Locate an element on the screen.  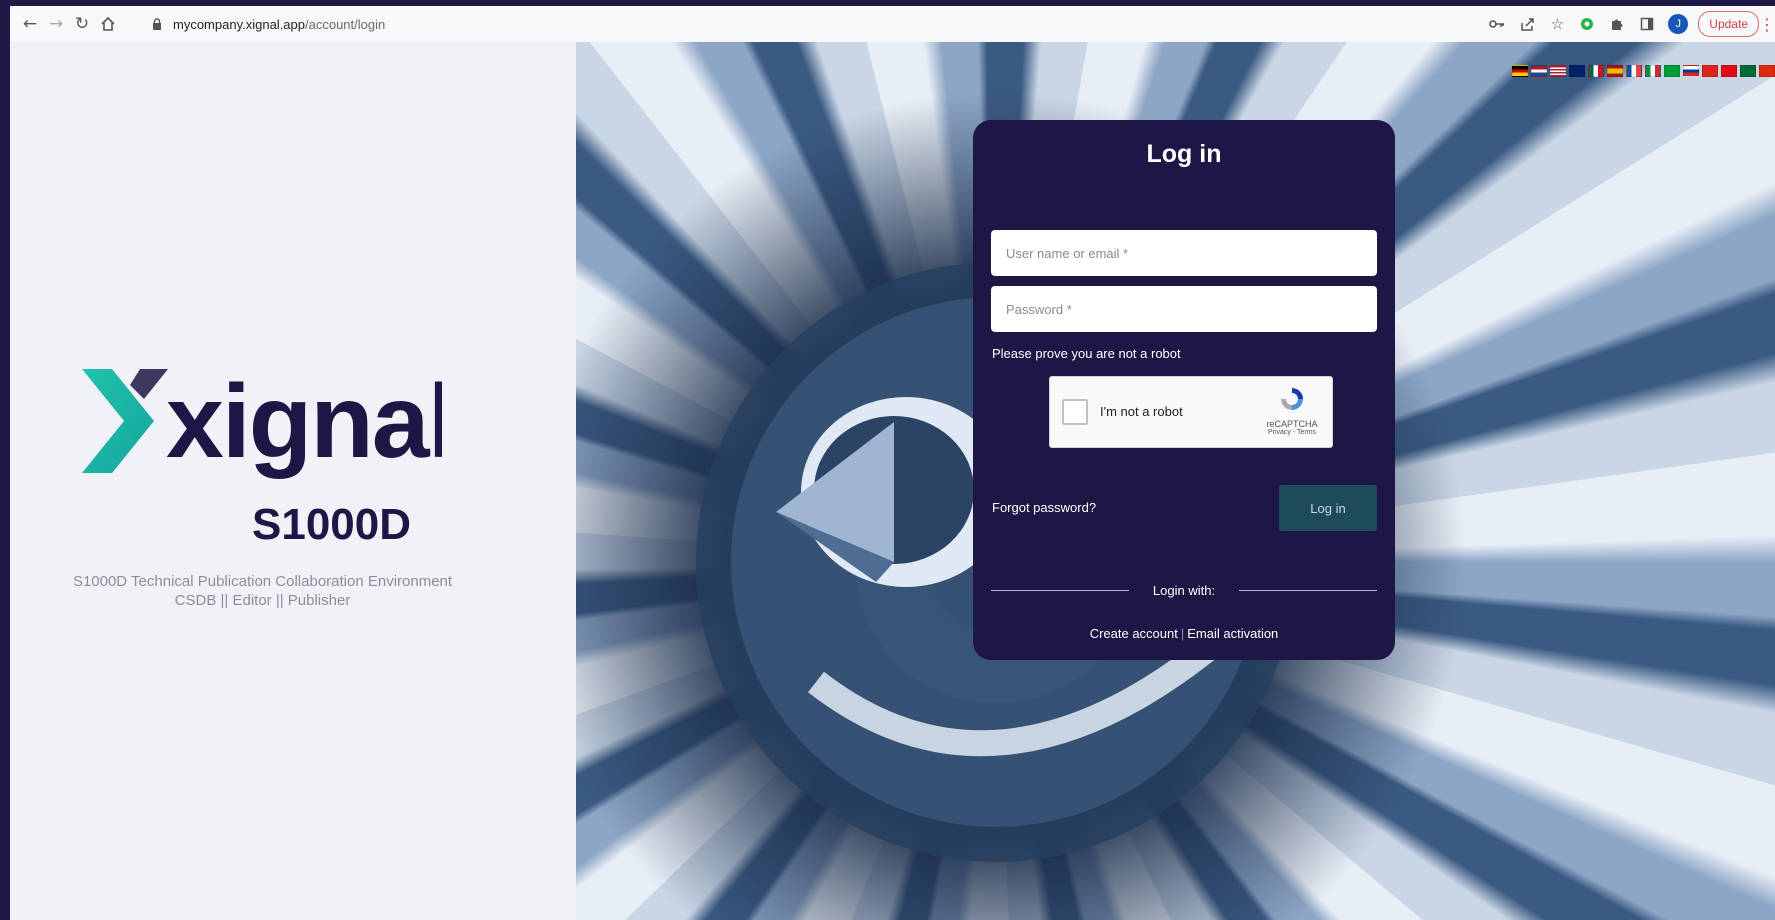
create-account-link: Create account is located at coordinates (1134, 633).